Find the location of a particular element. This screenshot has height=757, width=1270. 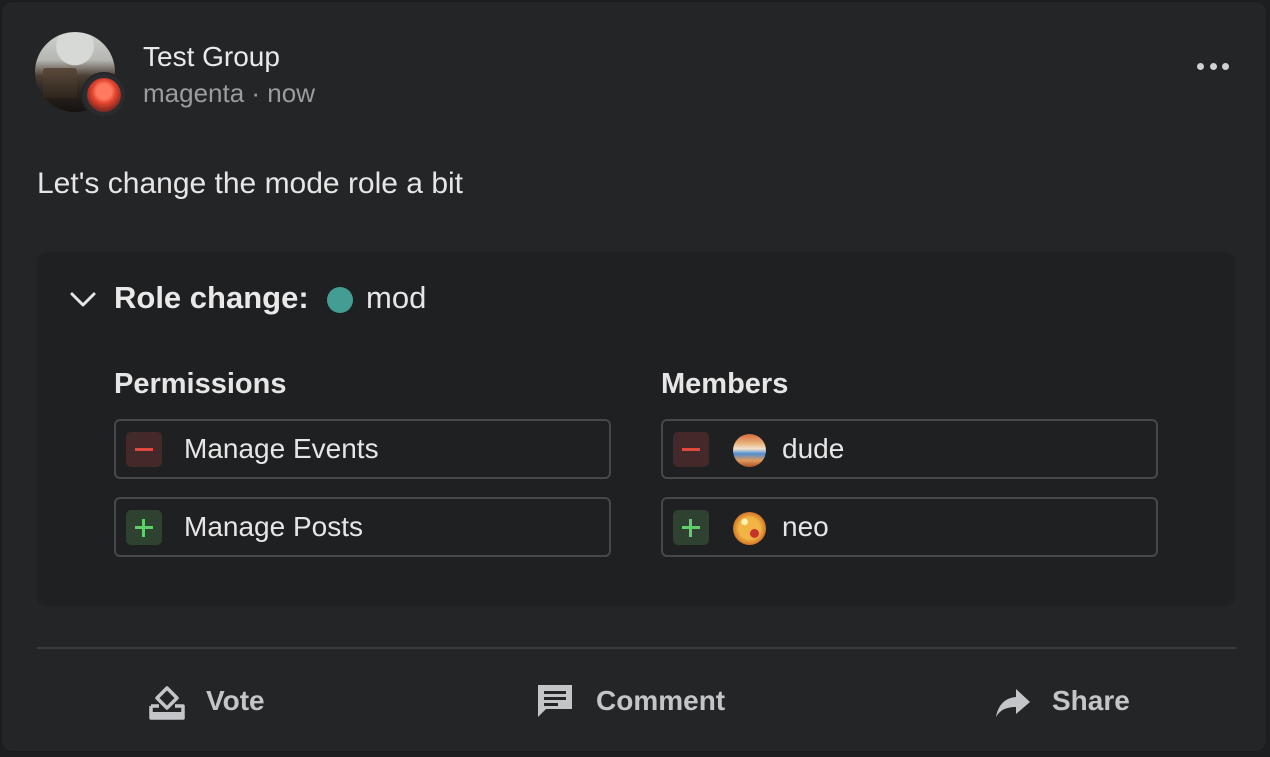

more-options-button is located at coordinates (1213, 66).